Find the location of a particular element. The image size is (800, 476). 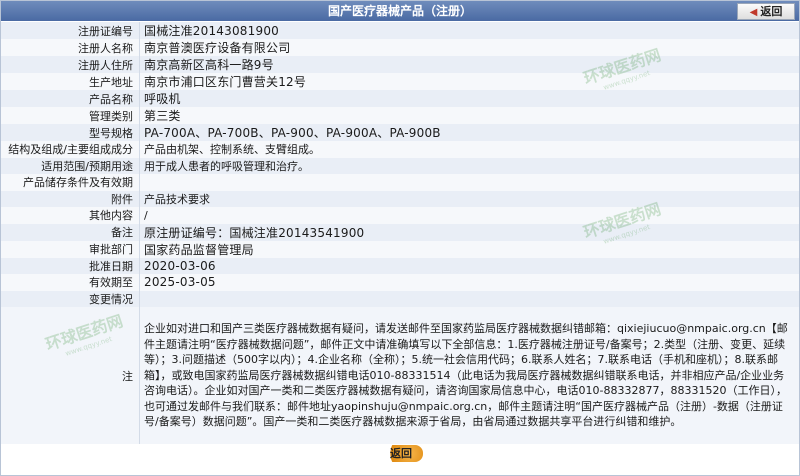

table-row: 管理类别 第三类 is located at coordinates (400, 115).